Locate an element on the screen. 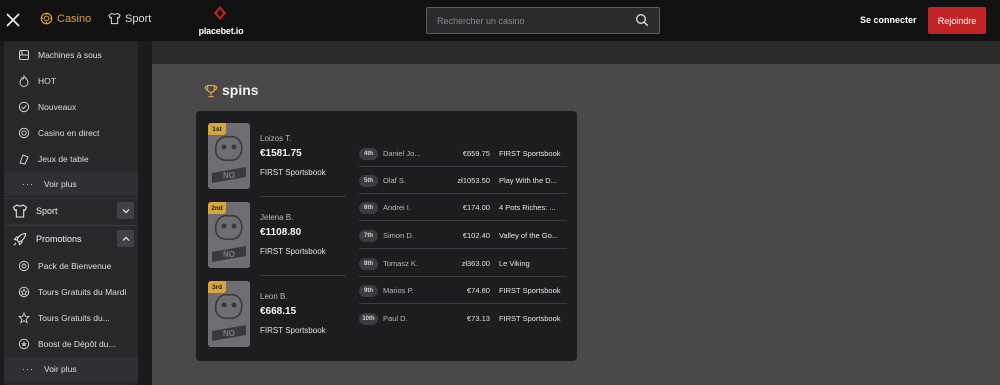 This screenshot has width=1000, height=385. player-amount: €668.15 is located at coordinates (278, 311).